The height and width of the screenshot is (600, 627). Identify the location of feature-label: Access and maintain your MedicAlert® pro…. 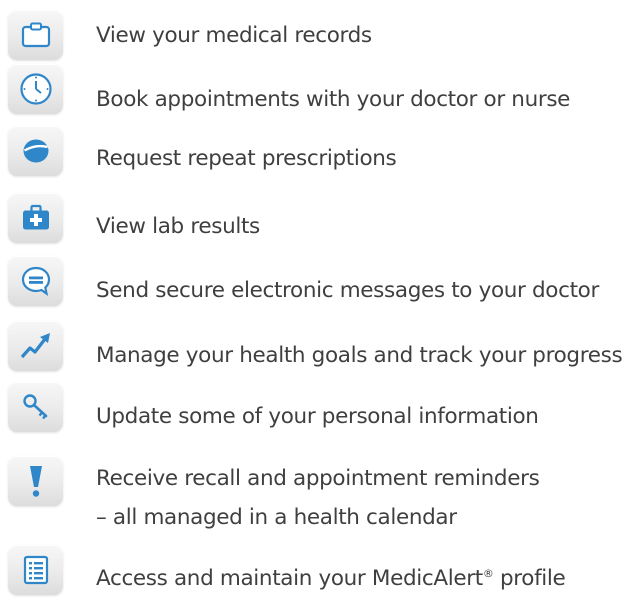
(331, 579).